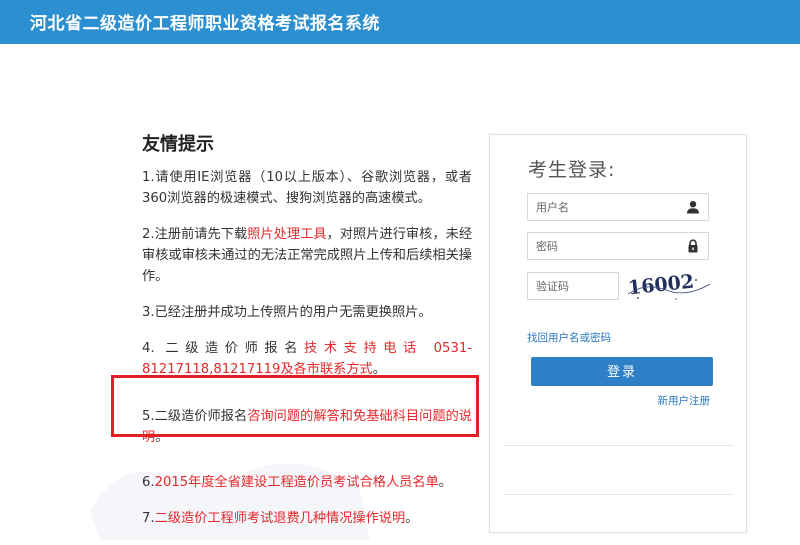  What do you see at coordinates (286, 234) in the screenshot?
I see `photo-tool-link: 照片处理工具` at bounding box center [286, 234].